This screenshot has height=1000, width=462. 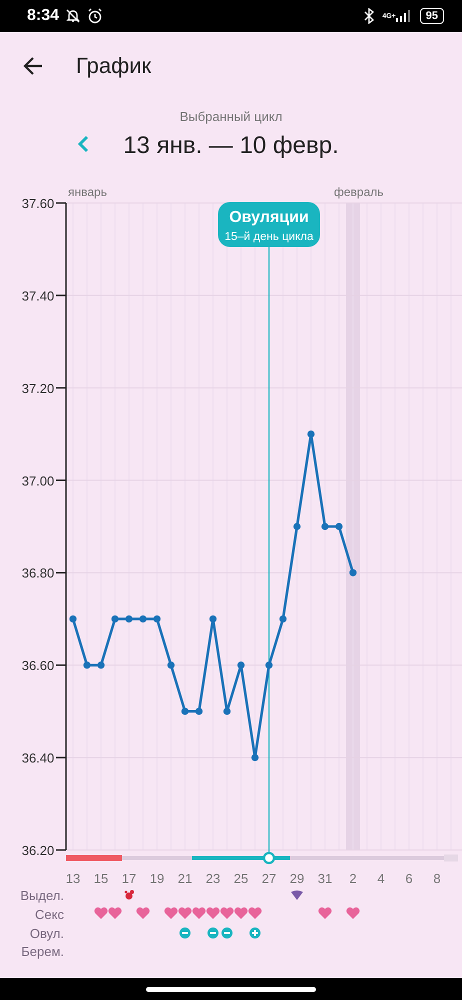 What do you see at coordinates (49, 914) in the screenshot?
I see `row-label: Секс` at bounding box center [49, 914].